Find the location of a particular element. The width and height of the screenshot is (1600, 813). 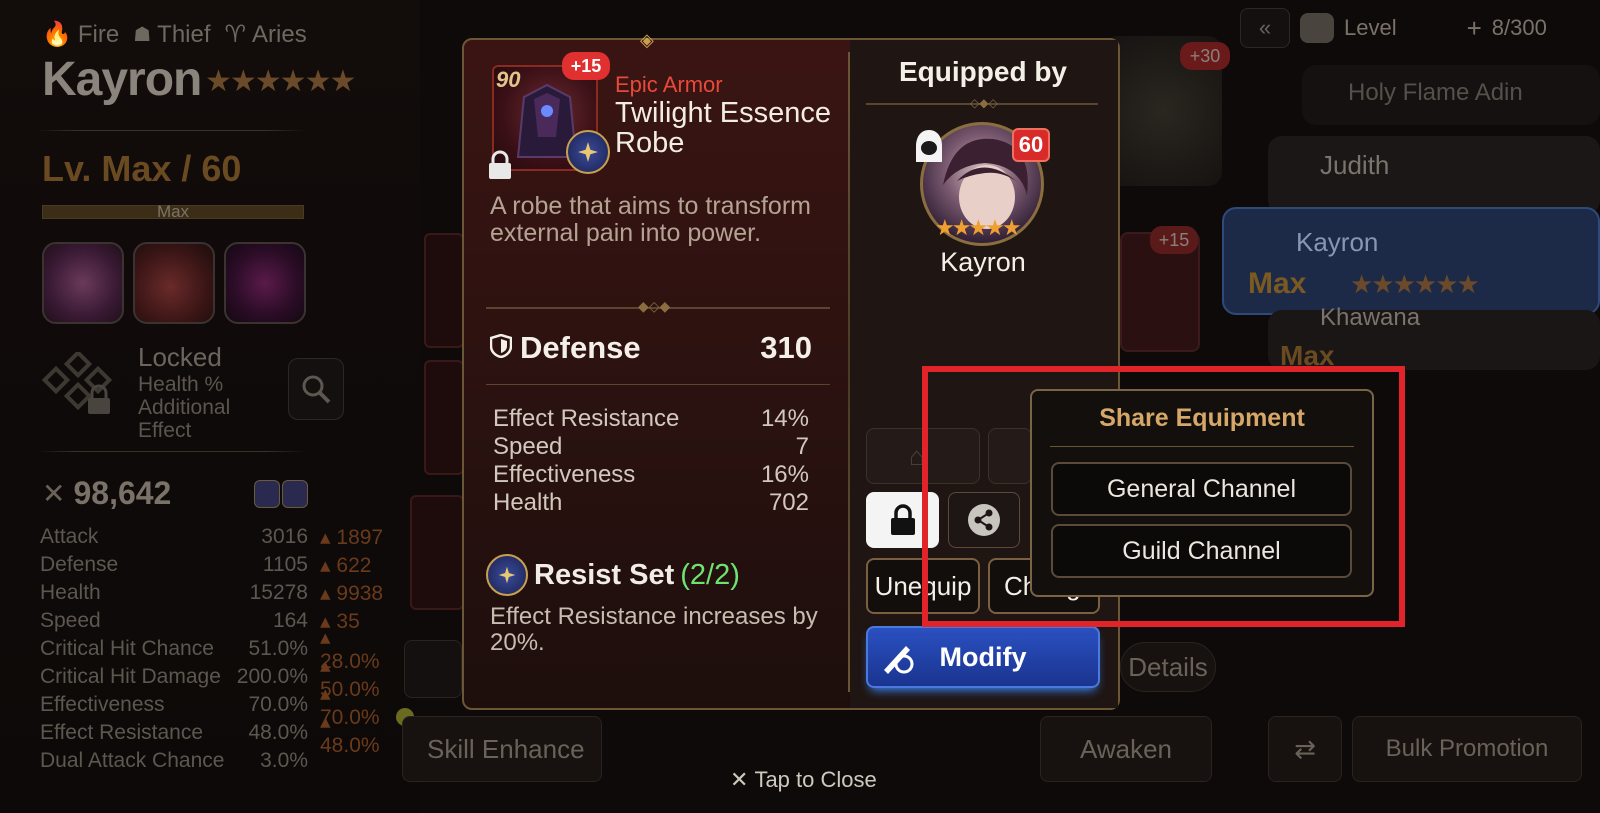

sub-stat-row: Health 702 is located at coordinates (651, 502).